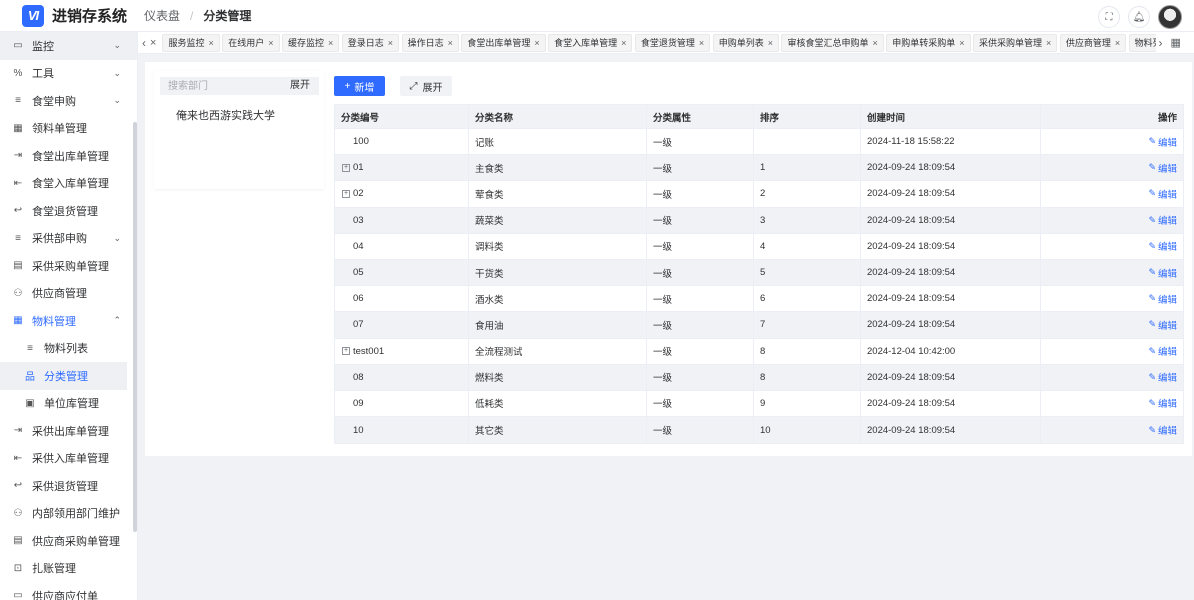  I want to click on table-row: 100 记账 一级 2024-11-18 15:58:22 ✎ 编辑, so click(759, 142).